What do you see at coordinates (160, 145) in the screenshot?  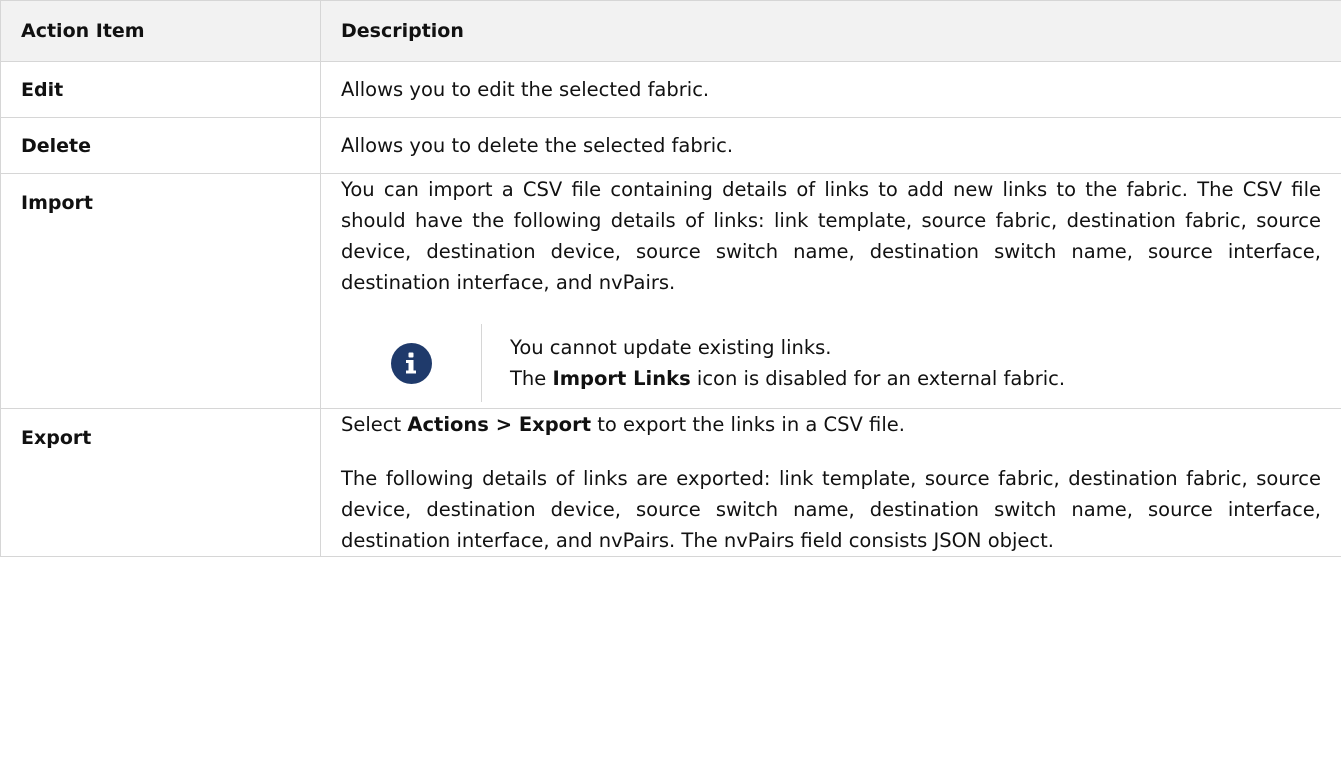 I see `row-delete-item: Delete` at bounding box center [160, 145].